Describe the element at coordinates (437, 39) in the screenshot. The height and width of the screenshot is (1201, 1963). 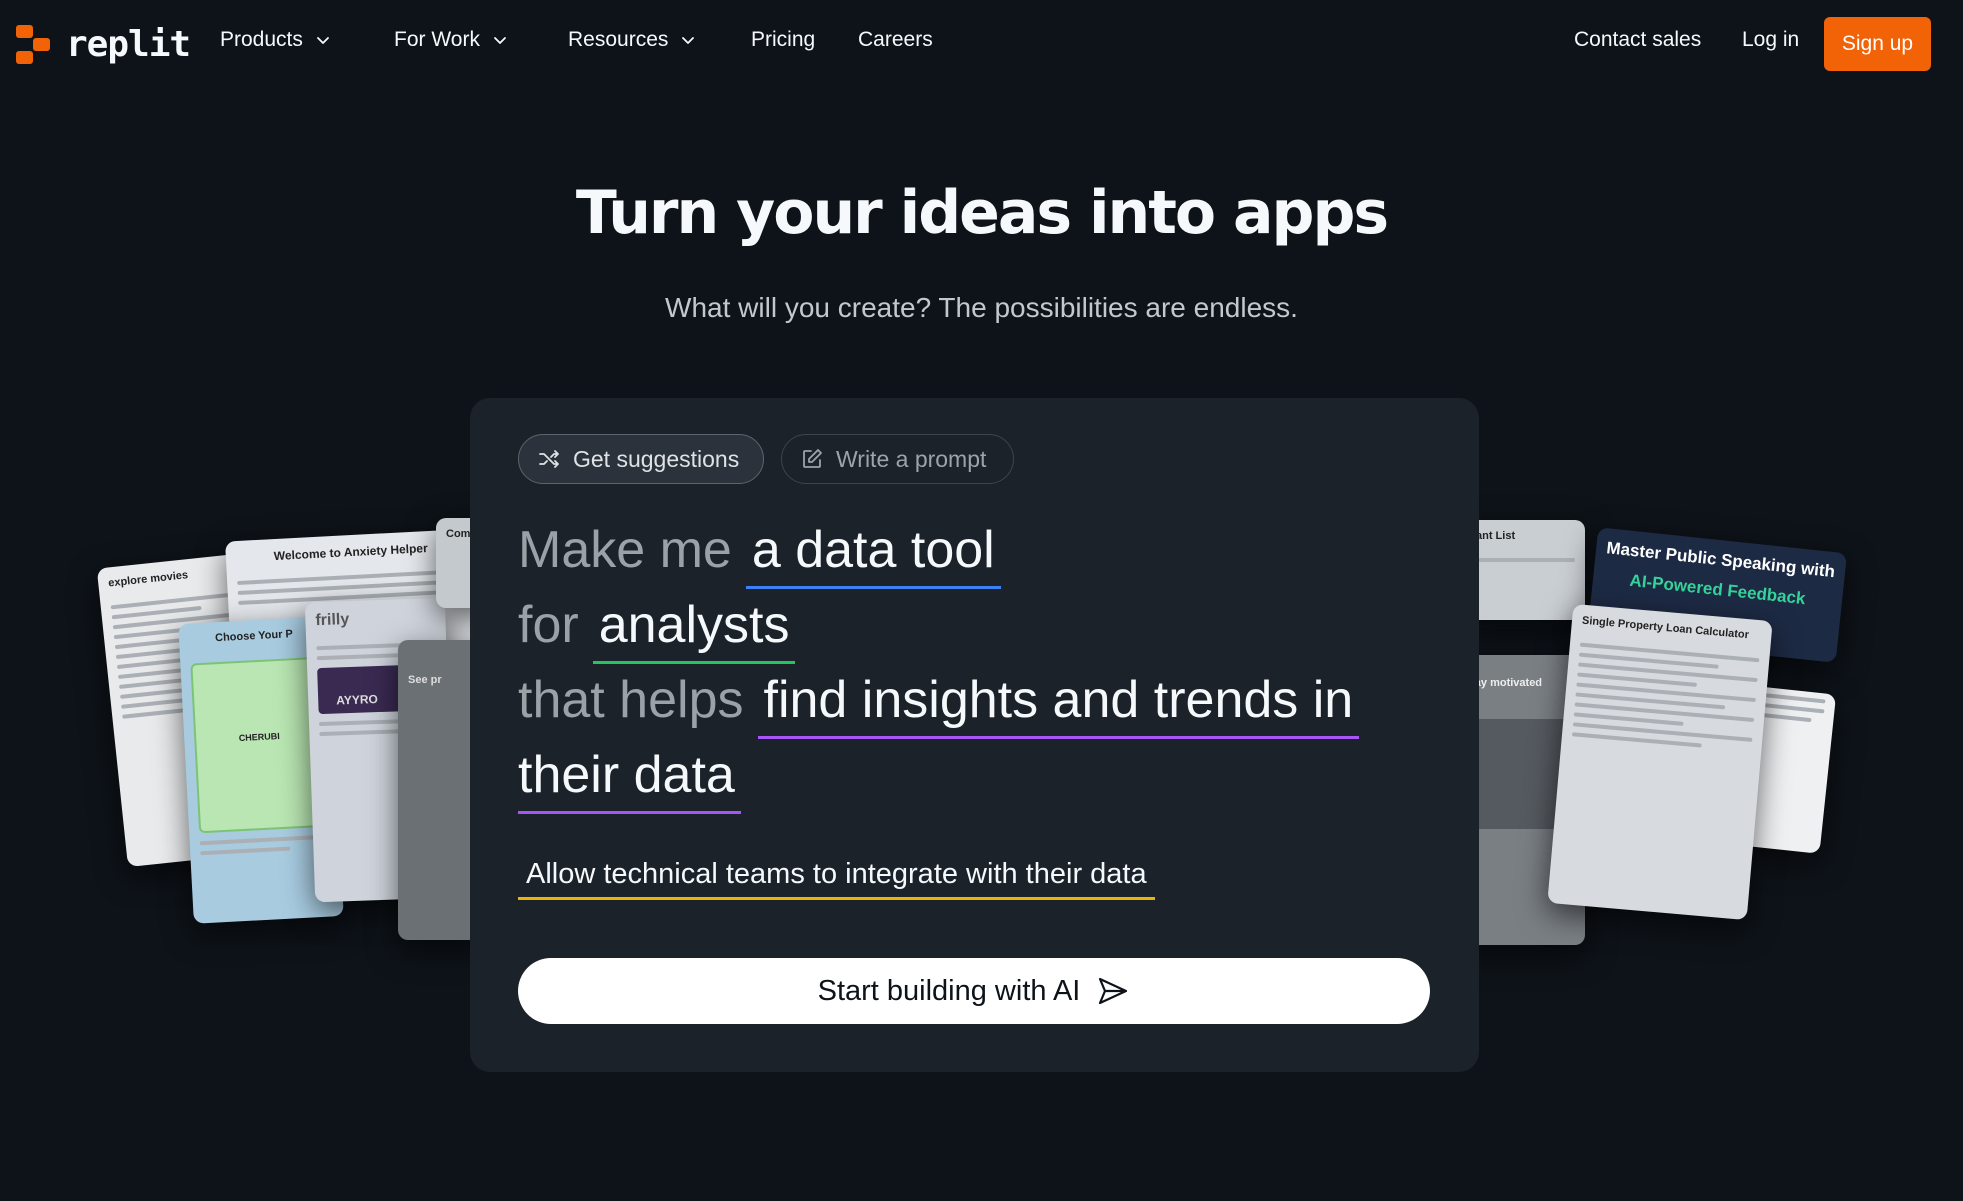
I see `nav-for-work-label: For Work` at that location.